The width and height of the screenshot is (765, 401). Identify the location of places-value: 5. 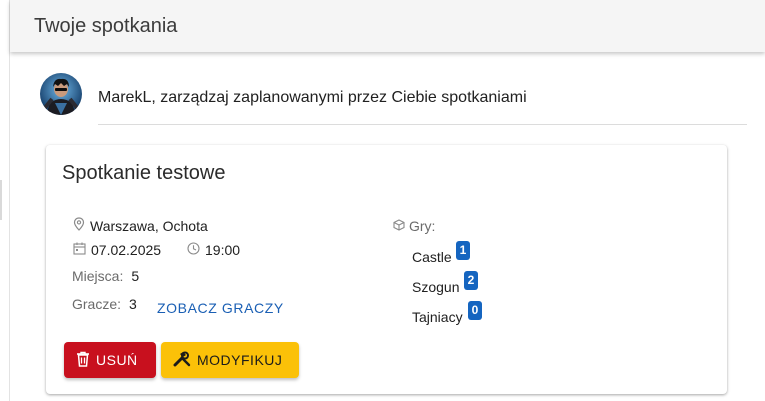
(135, 276).